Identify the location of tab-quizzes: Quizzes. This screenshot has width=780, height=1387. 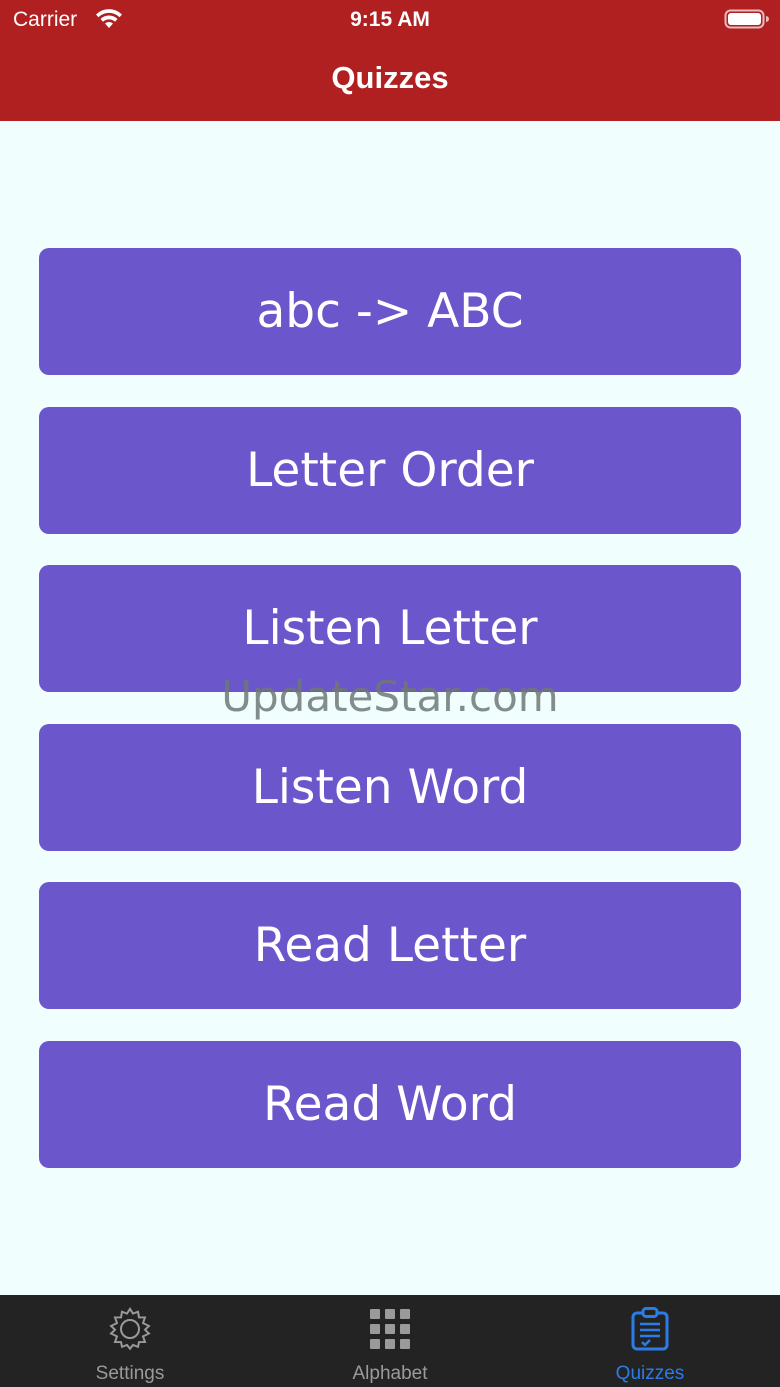
(650, 1341).